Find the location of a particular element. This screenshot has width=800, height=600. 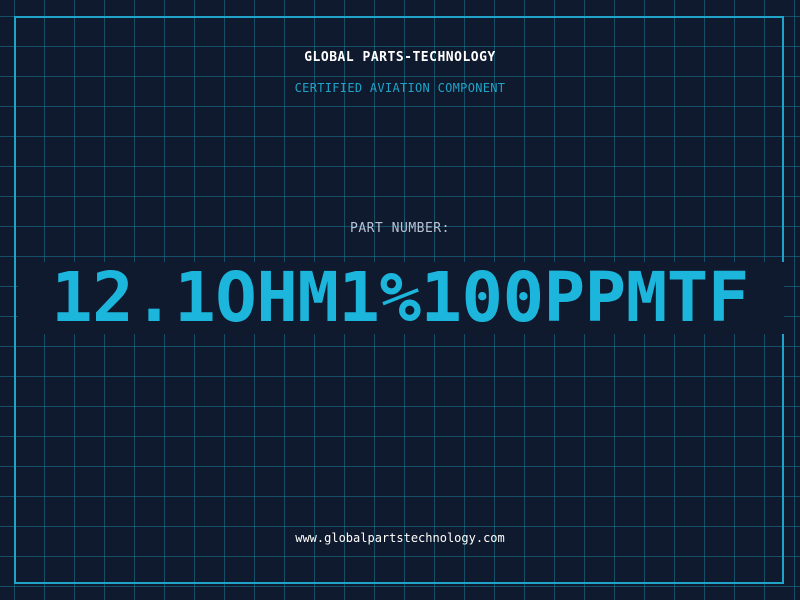

company-name: GLOBAL PARTS-TECHNOLOGY is located at coordinates (400, 57).